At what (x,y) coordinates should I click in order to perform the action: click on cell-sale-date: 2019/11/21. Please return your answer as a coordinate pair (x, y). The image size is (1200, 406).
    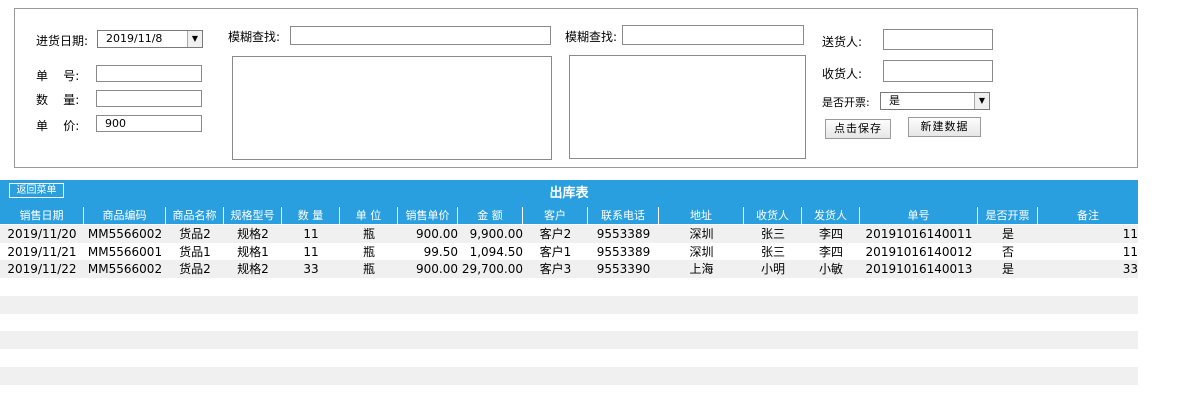
    Looking at the image, I should click on (42, 252).